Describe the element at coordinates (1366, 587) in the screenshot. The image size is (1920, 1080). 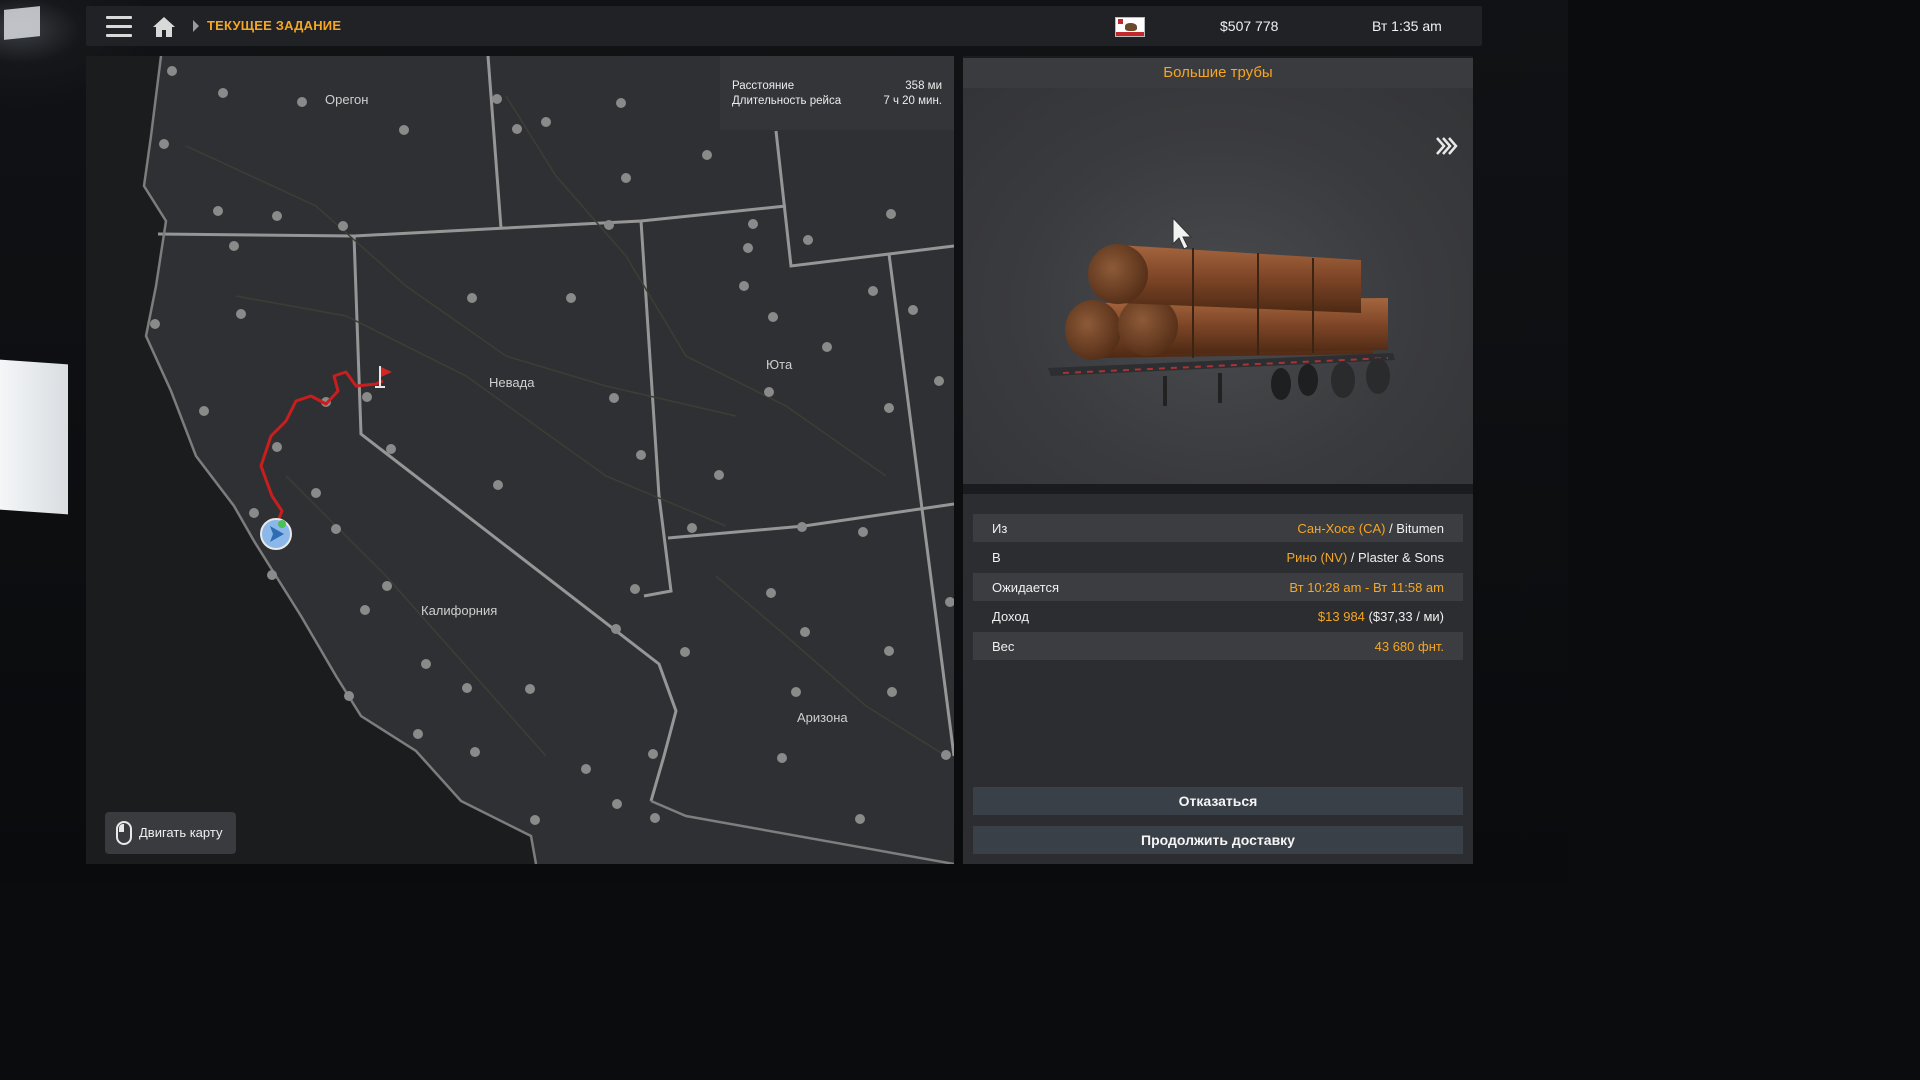
I see `expected-time: Вт 10:28 am - Вт 11:58 am` at that location.